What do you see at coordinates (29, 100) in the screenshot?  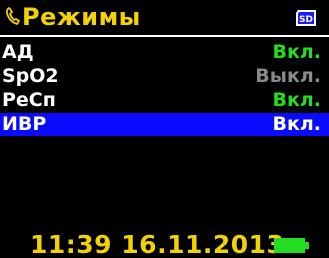 I see `mode-name: РеСп` at bounding box center [29, 100].